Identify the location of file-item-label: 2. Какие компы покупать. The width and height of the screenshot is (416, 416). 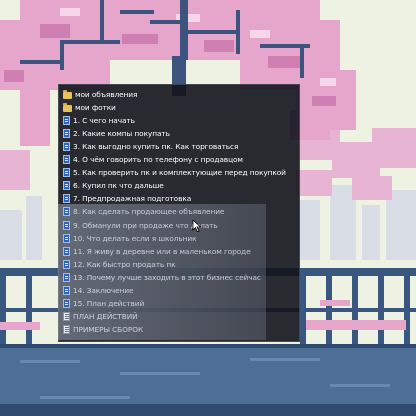
(121, 134).